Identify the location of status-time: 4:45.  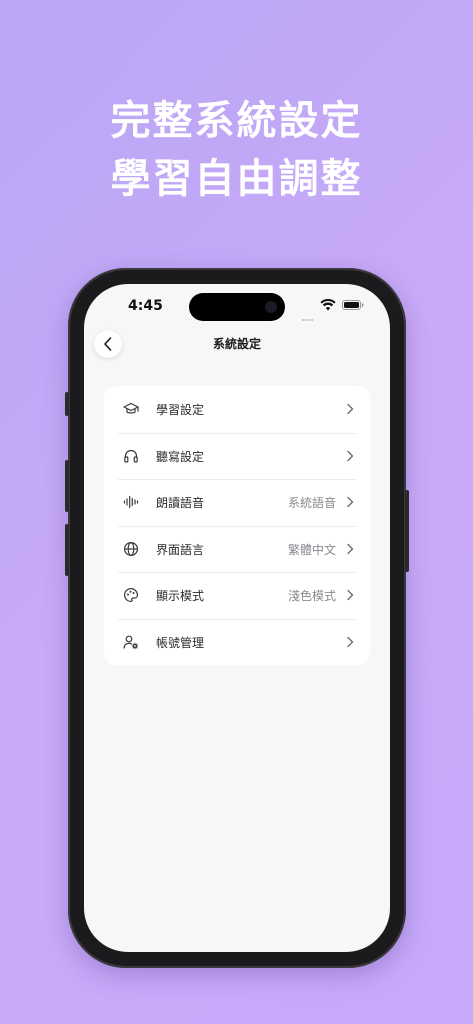
(145, 306).